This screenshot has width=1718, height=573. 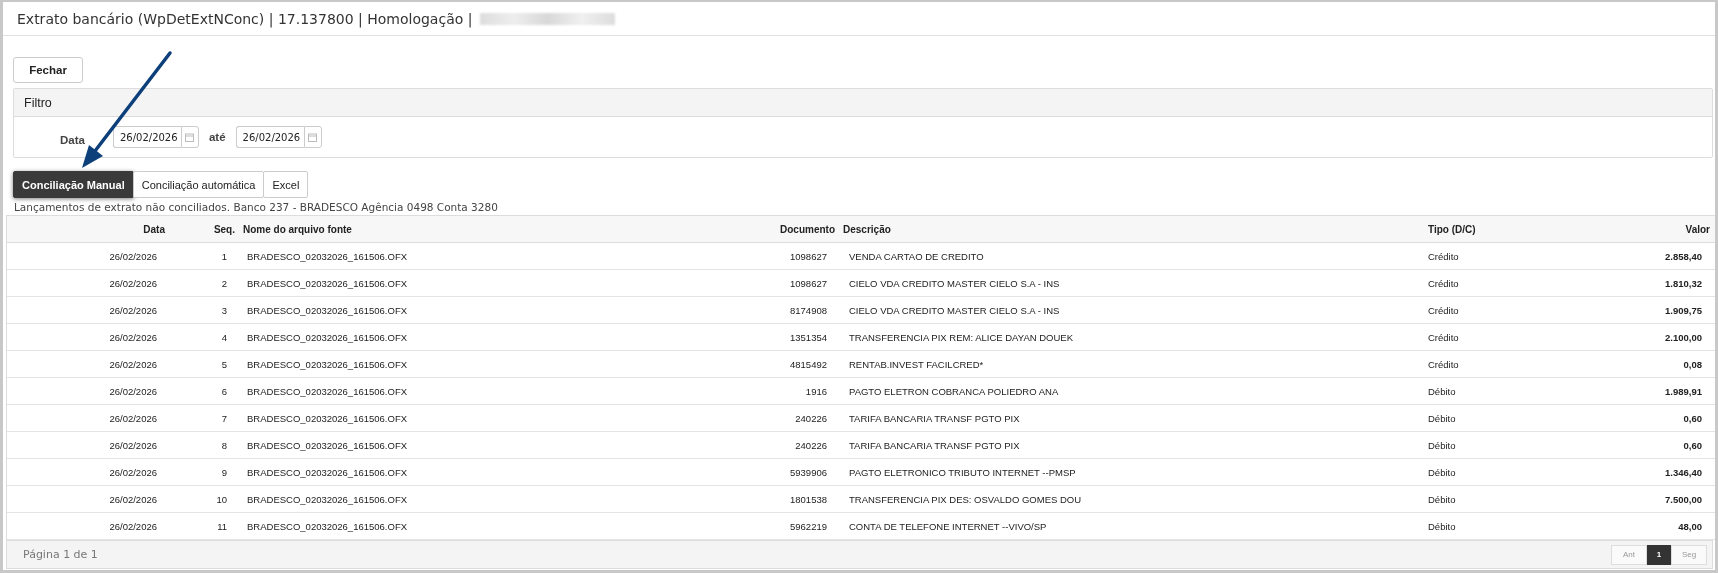 I want to click on table-cell-text: 10, so click(x=221, y=499).